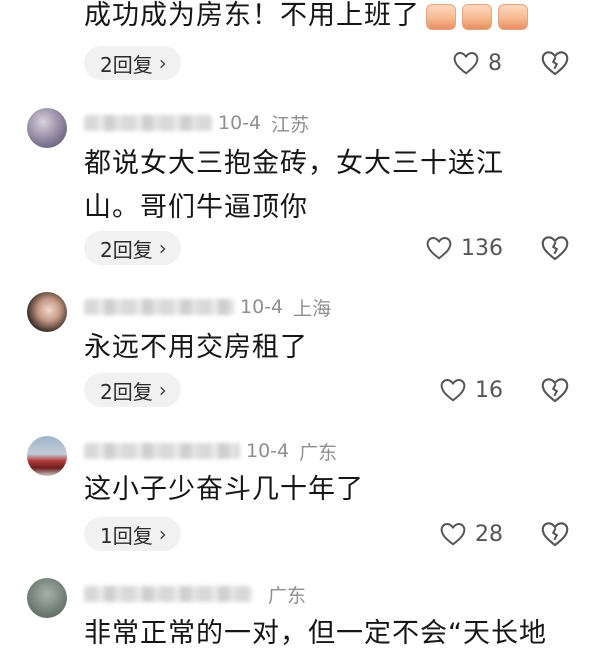  What do you see at coordinates (224, 489) in the screenshot?
I see `comment-text: 这小子少奋斗几十年了` at bounding box center [224, 489].